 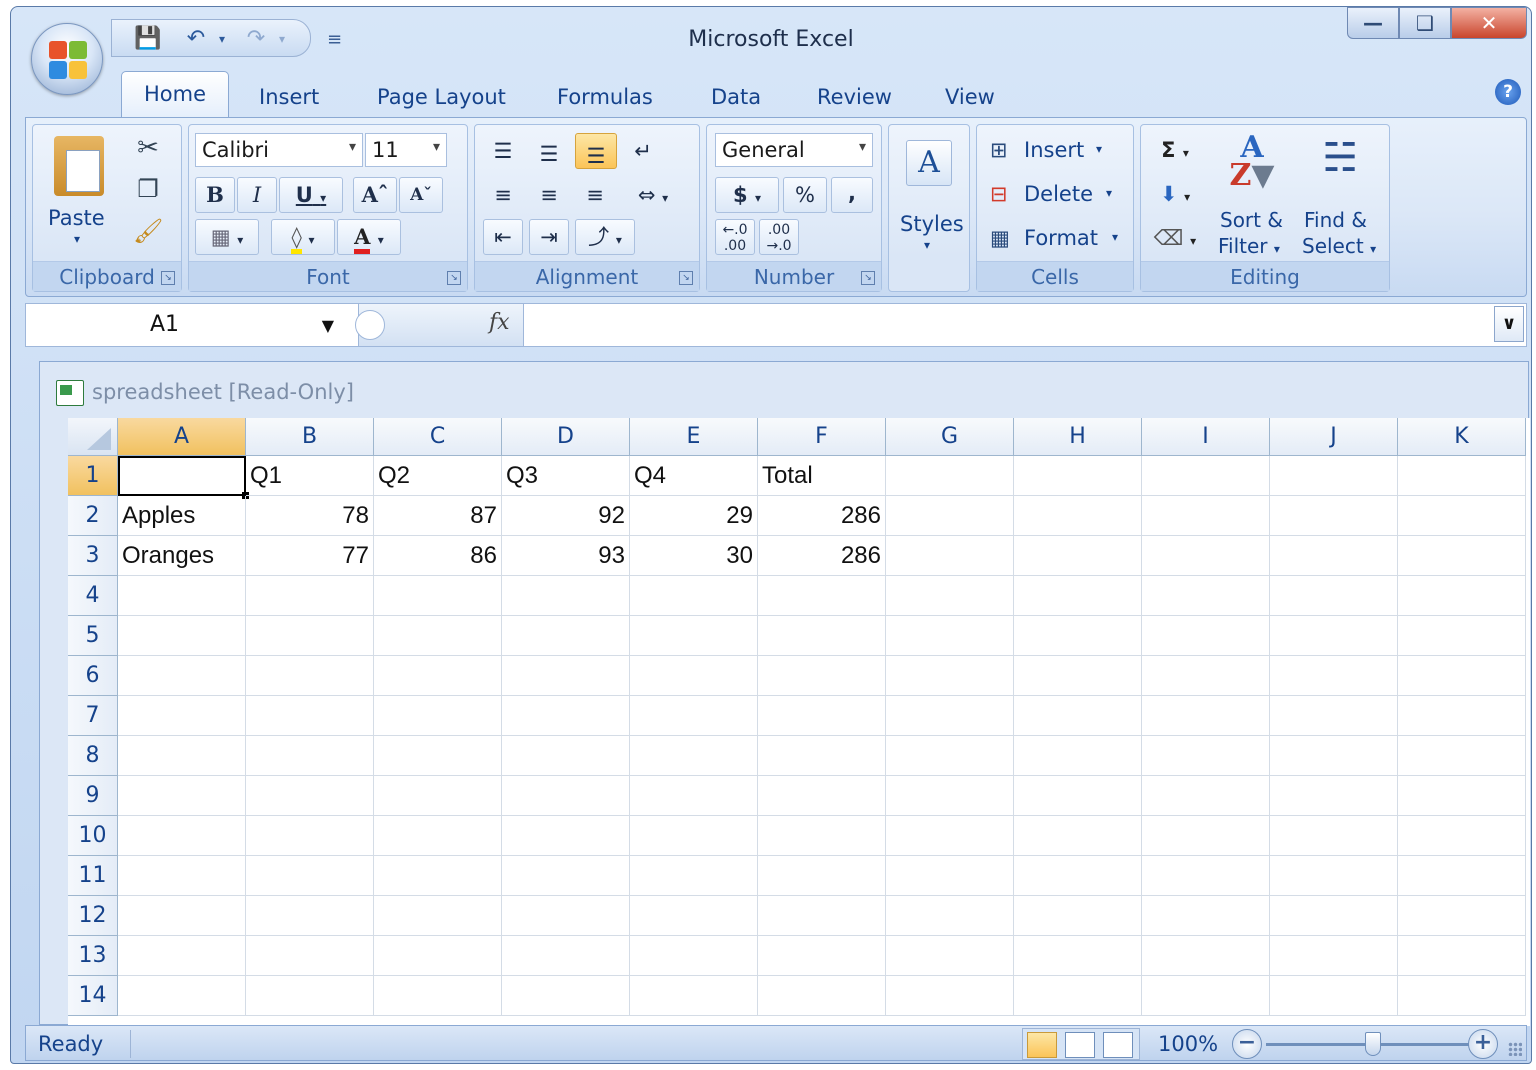 What do you see at coordinates (1462, 676) in the screenshot?
I see `cell-k6` at bounding box center [1462, 676].